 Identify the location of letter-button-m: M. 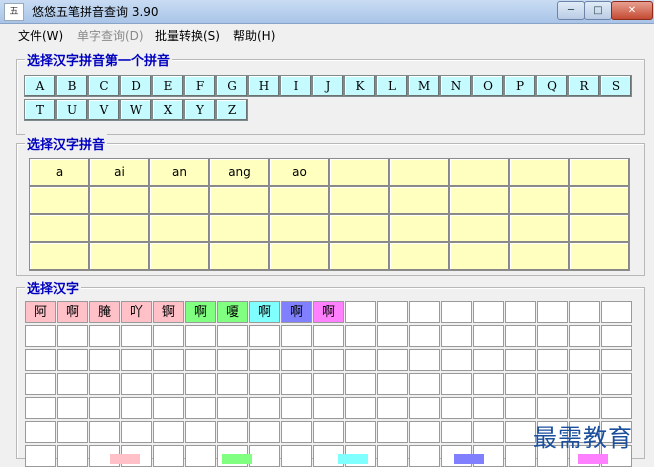
(424, 86).